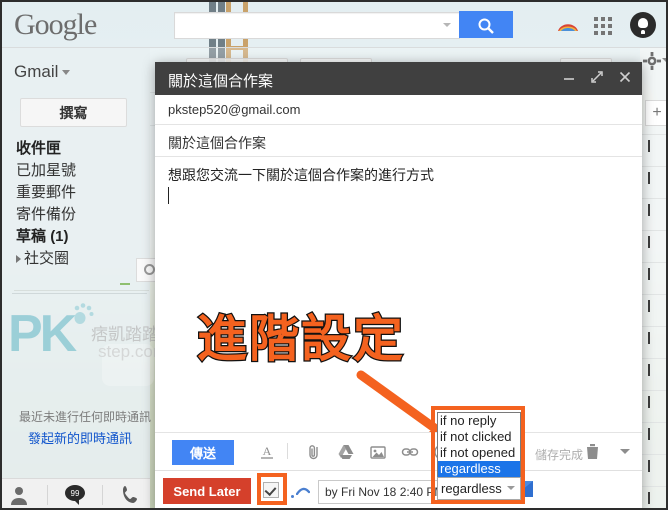  Describe the element at coordinates (42, 334) in the screenshot. I see `watermark-initials: PK` at that location.